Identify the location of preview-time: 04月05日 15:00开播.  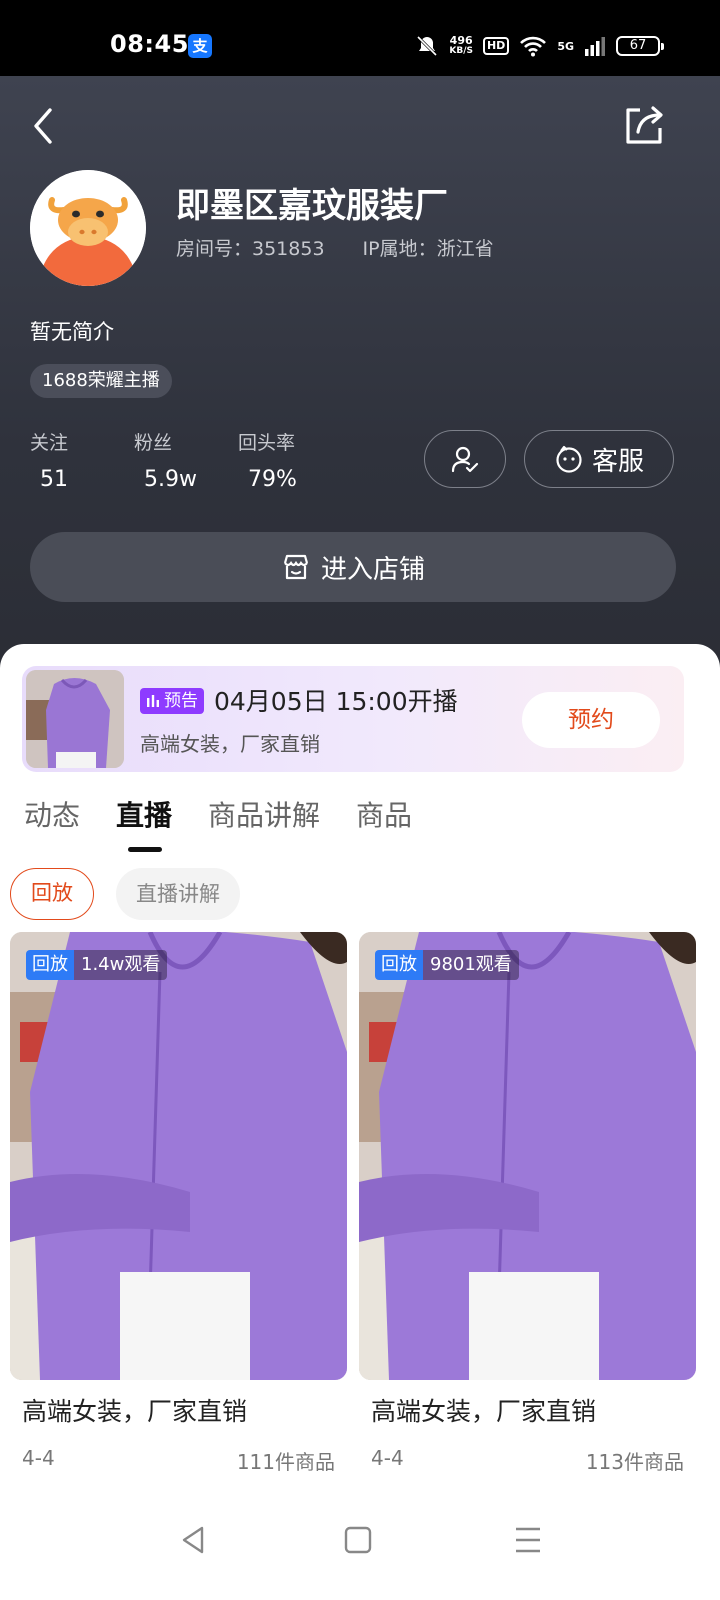
(336, 701).